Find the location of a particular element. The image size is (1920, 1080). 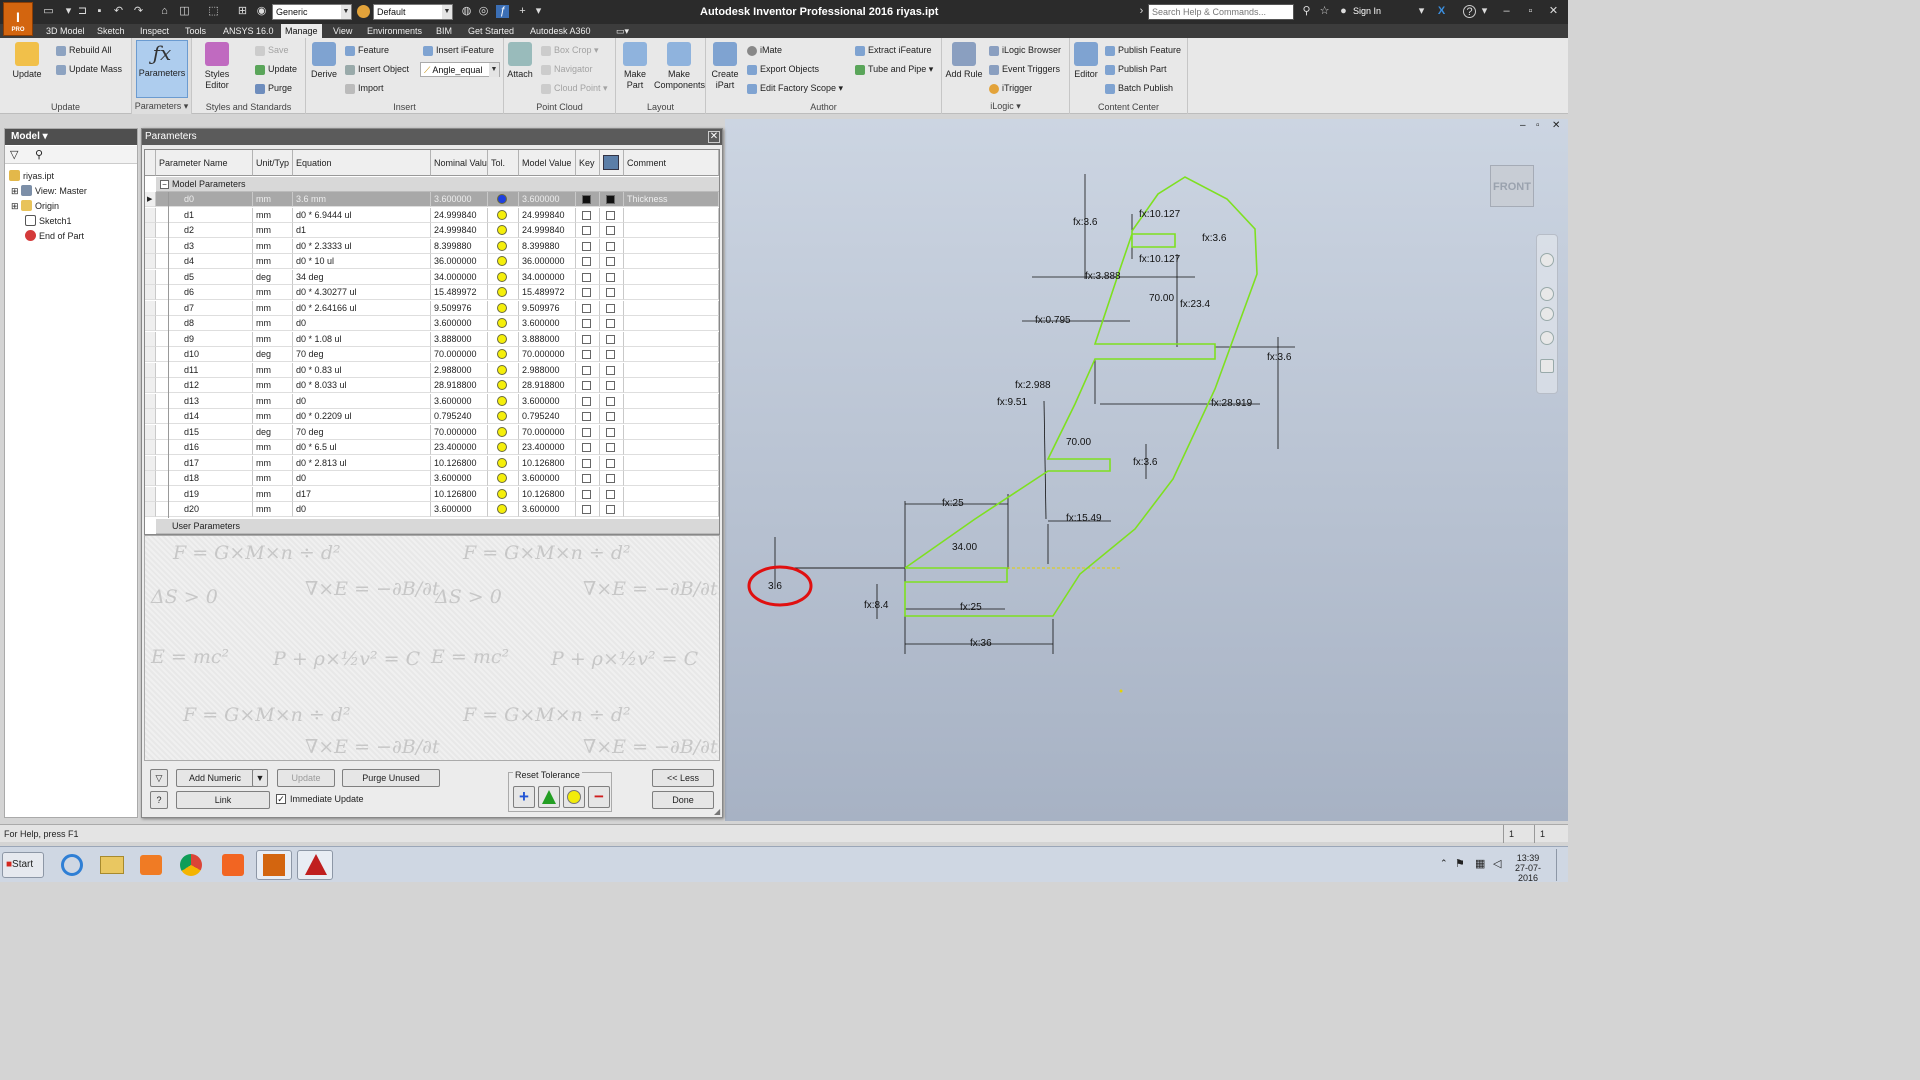

update-button: Update is located at coordinates (306, 778).